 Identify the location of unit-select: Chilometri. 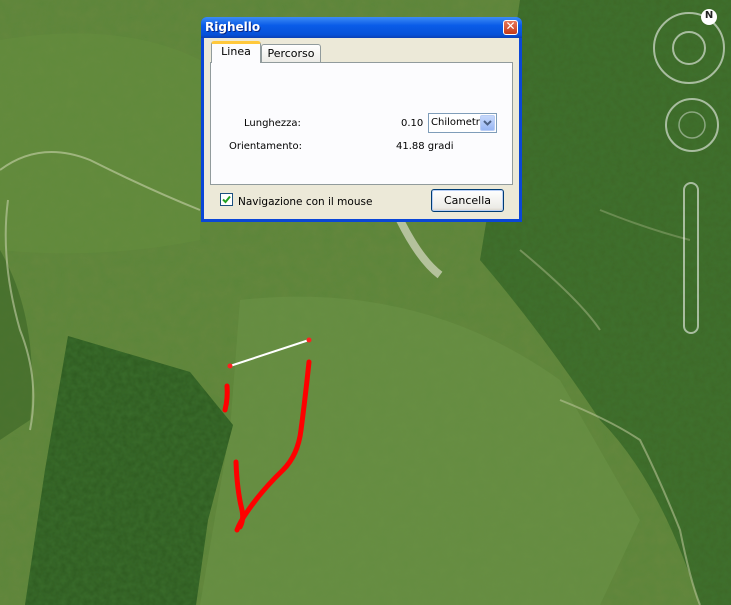
(462, 123).